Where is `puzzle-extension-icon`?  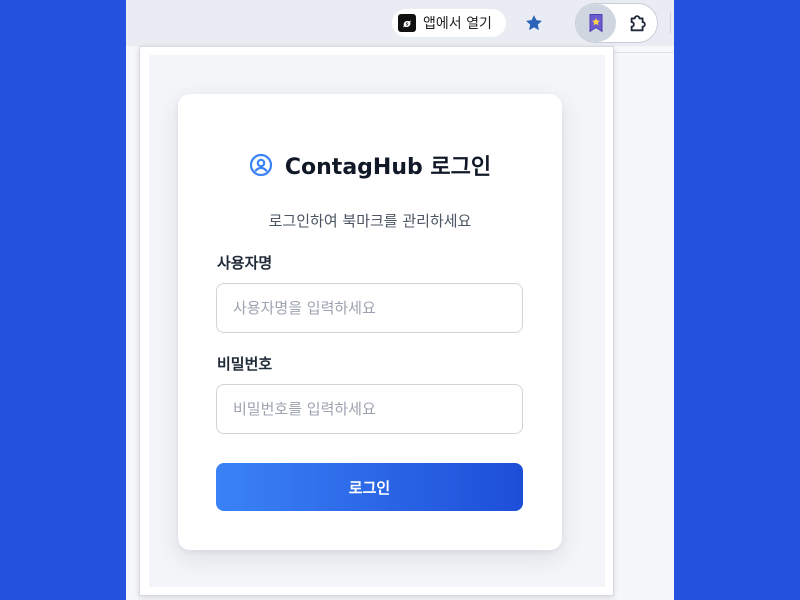
puzzle-extension-icon is located at coordinates (638, 23).